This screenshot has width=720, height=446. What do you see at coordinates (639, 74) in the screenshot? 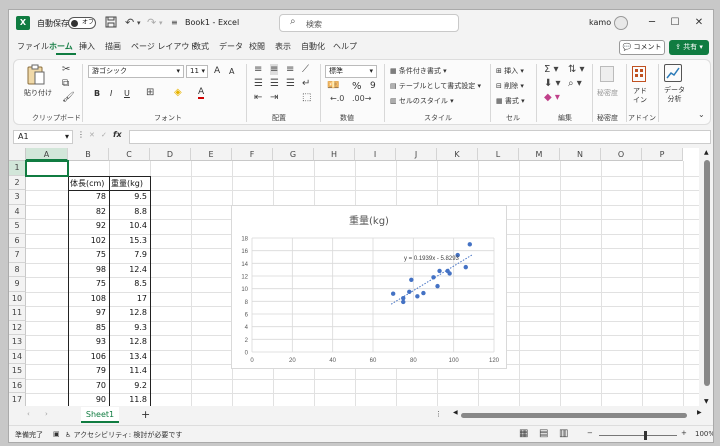
I see `addins-icon` at bounding box center [639, 74].